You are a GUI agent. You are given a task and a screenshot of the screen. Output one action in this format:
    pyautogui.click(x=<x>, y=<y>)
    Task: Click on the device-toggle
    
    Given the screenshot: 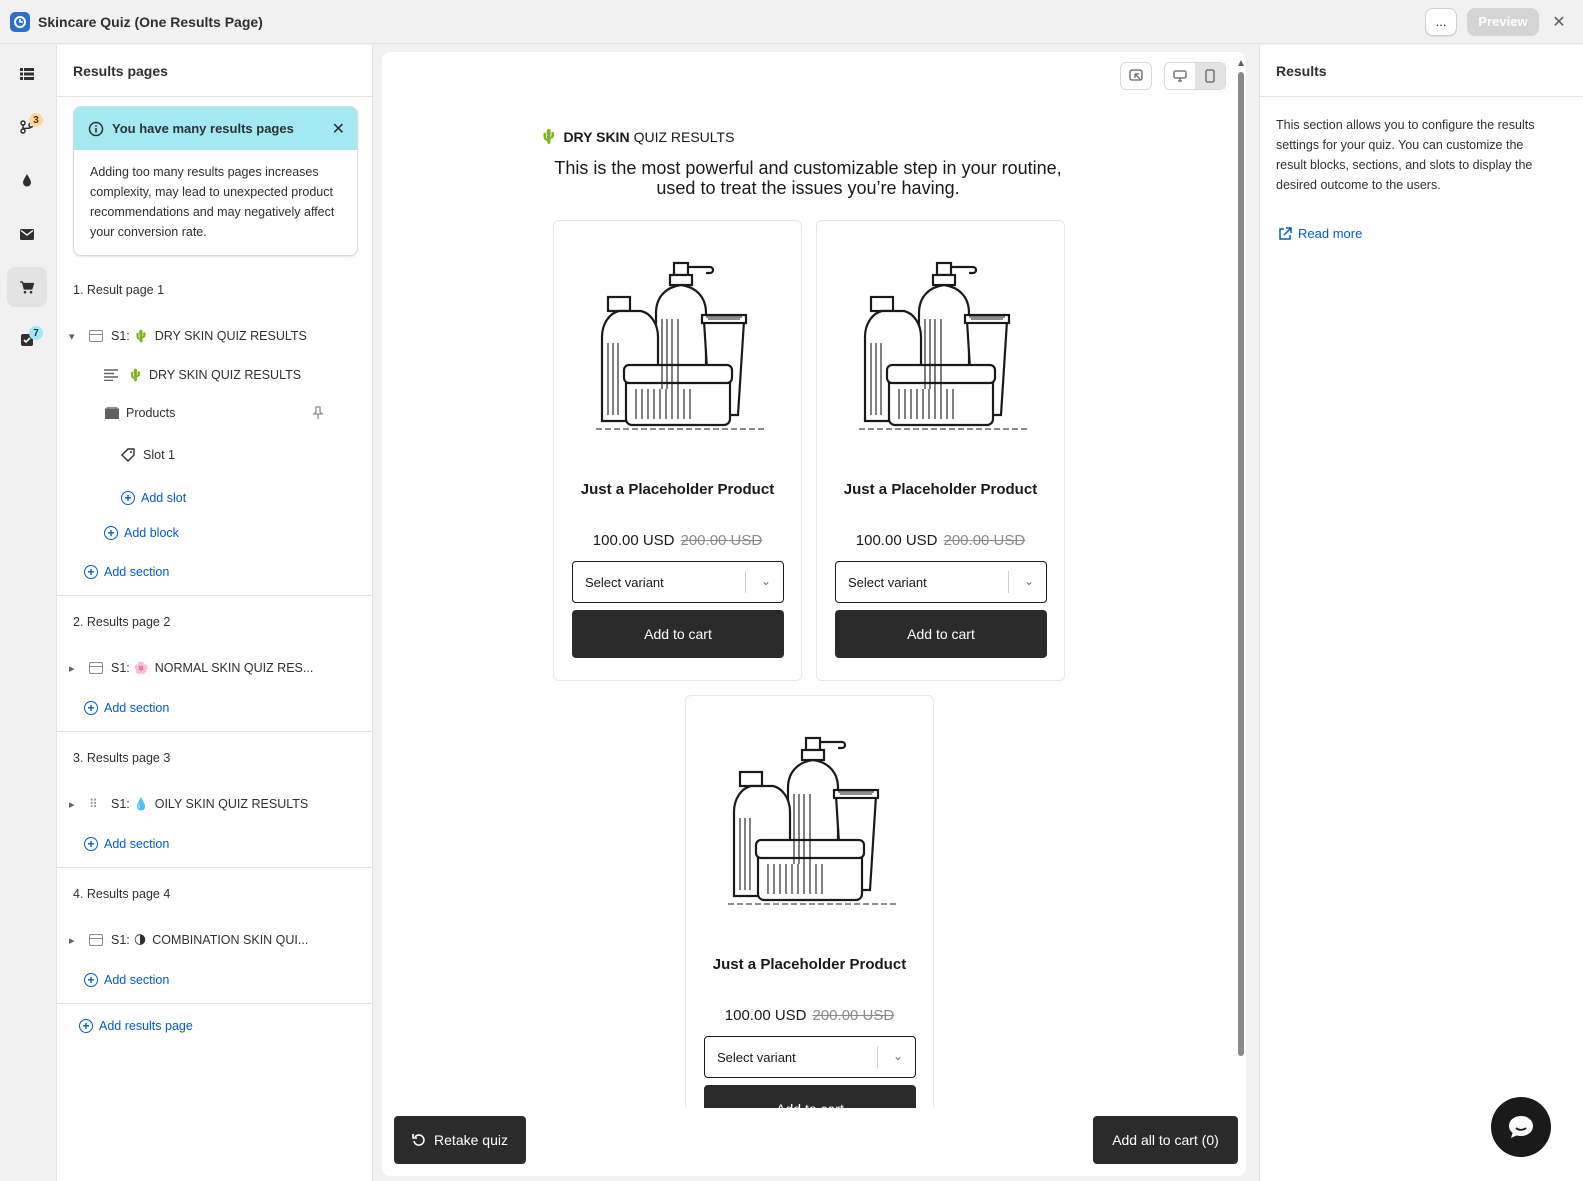 What is the action you would take?
    pyautogui.click(x=1195, y=76)
    